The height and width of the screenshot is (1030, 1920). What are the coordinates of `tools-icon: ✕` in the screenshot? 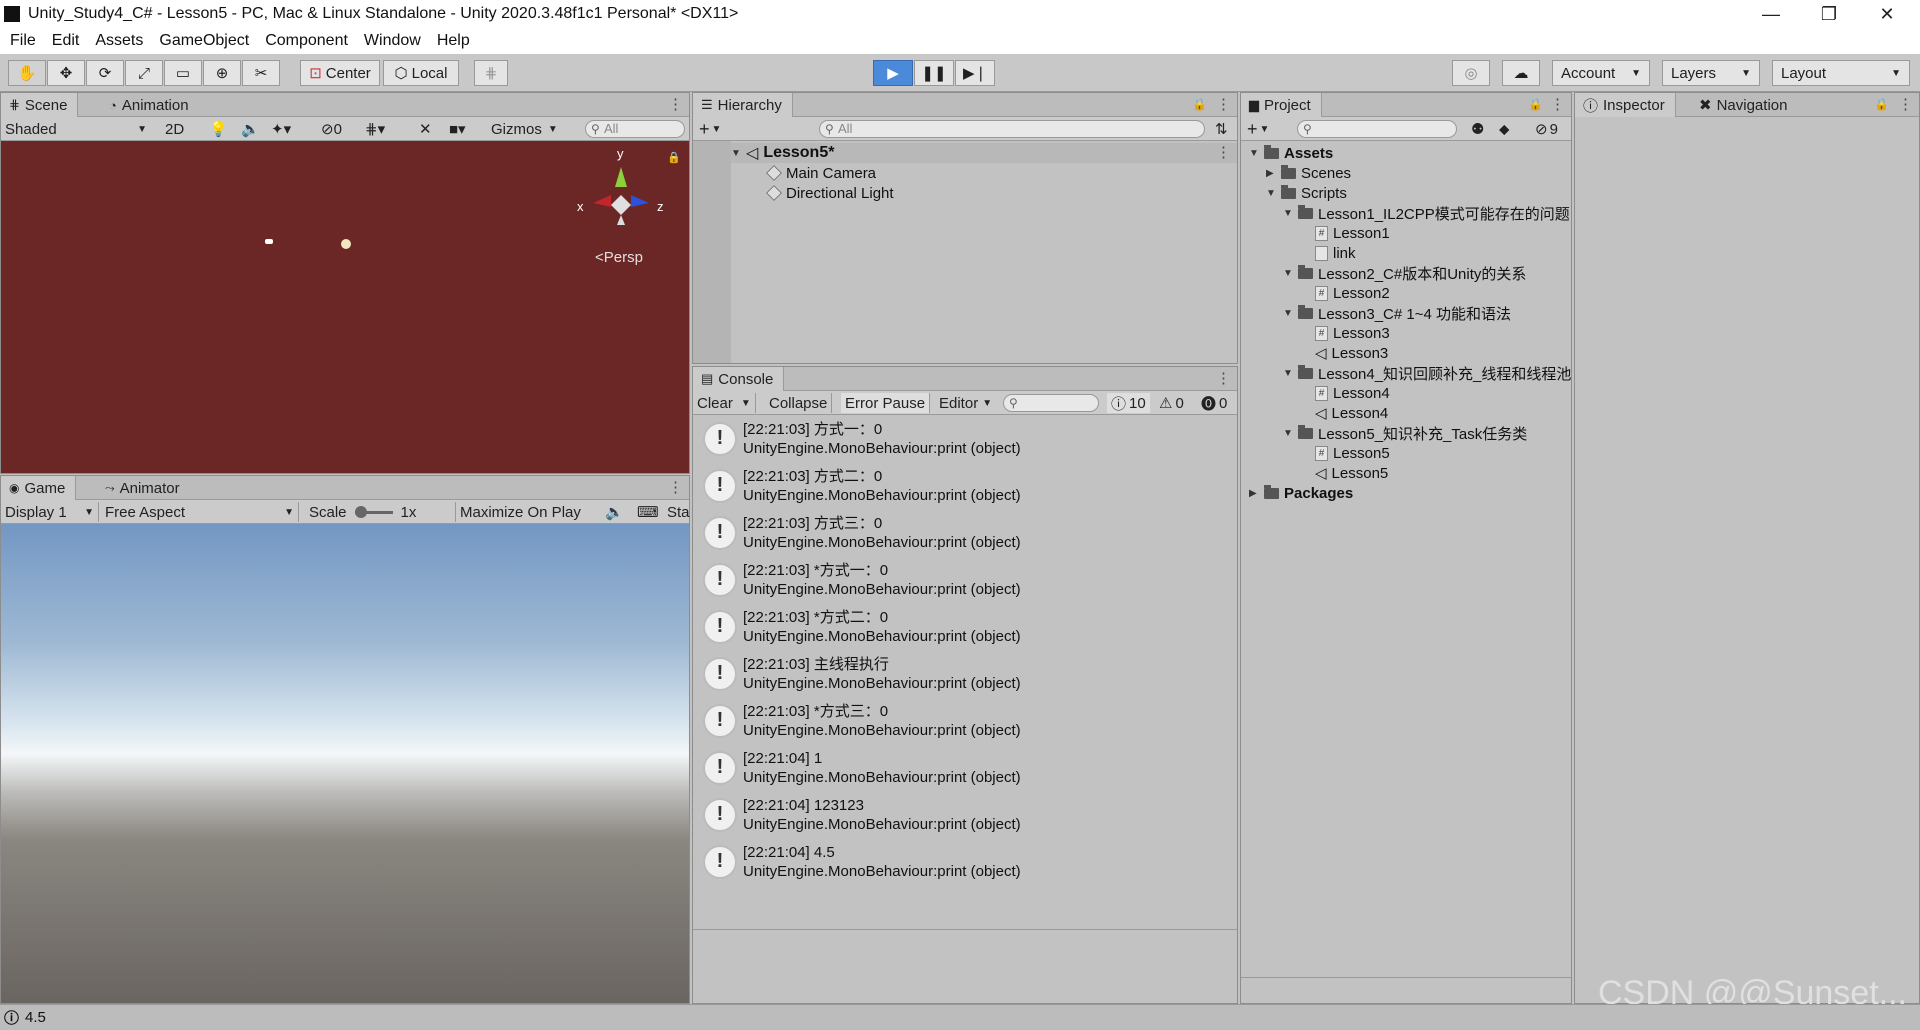 It's located at (425, 129).